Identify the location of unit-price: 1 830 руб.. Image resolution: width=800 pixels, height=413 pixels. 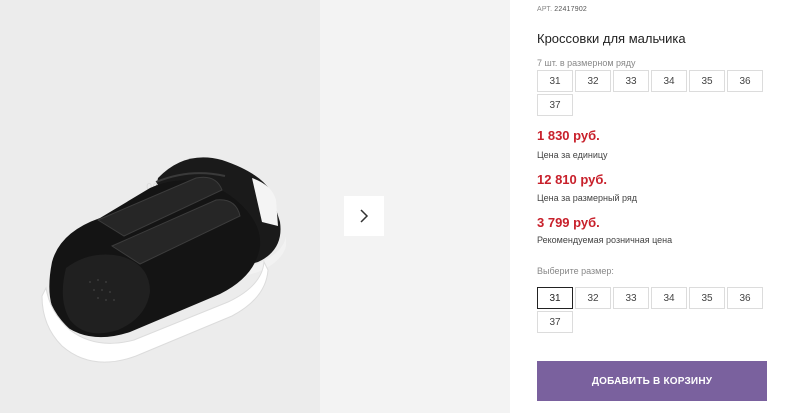
(568, 135).